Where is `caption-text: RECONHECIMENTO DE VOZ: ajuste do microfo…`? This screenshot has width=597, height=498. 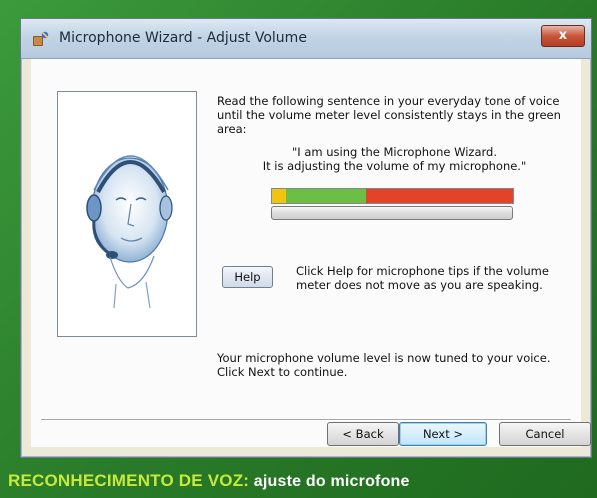 caption-text: RECONHECIMENTO DE VOZ: ajuste do microfo… is located at coordinates (209, 481).